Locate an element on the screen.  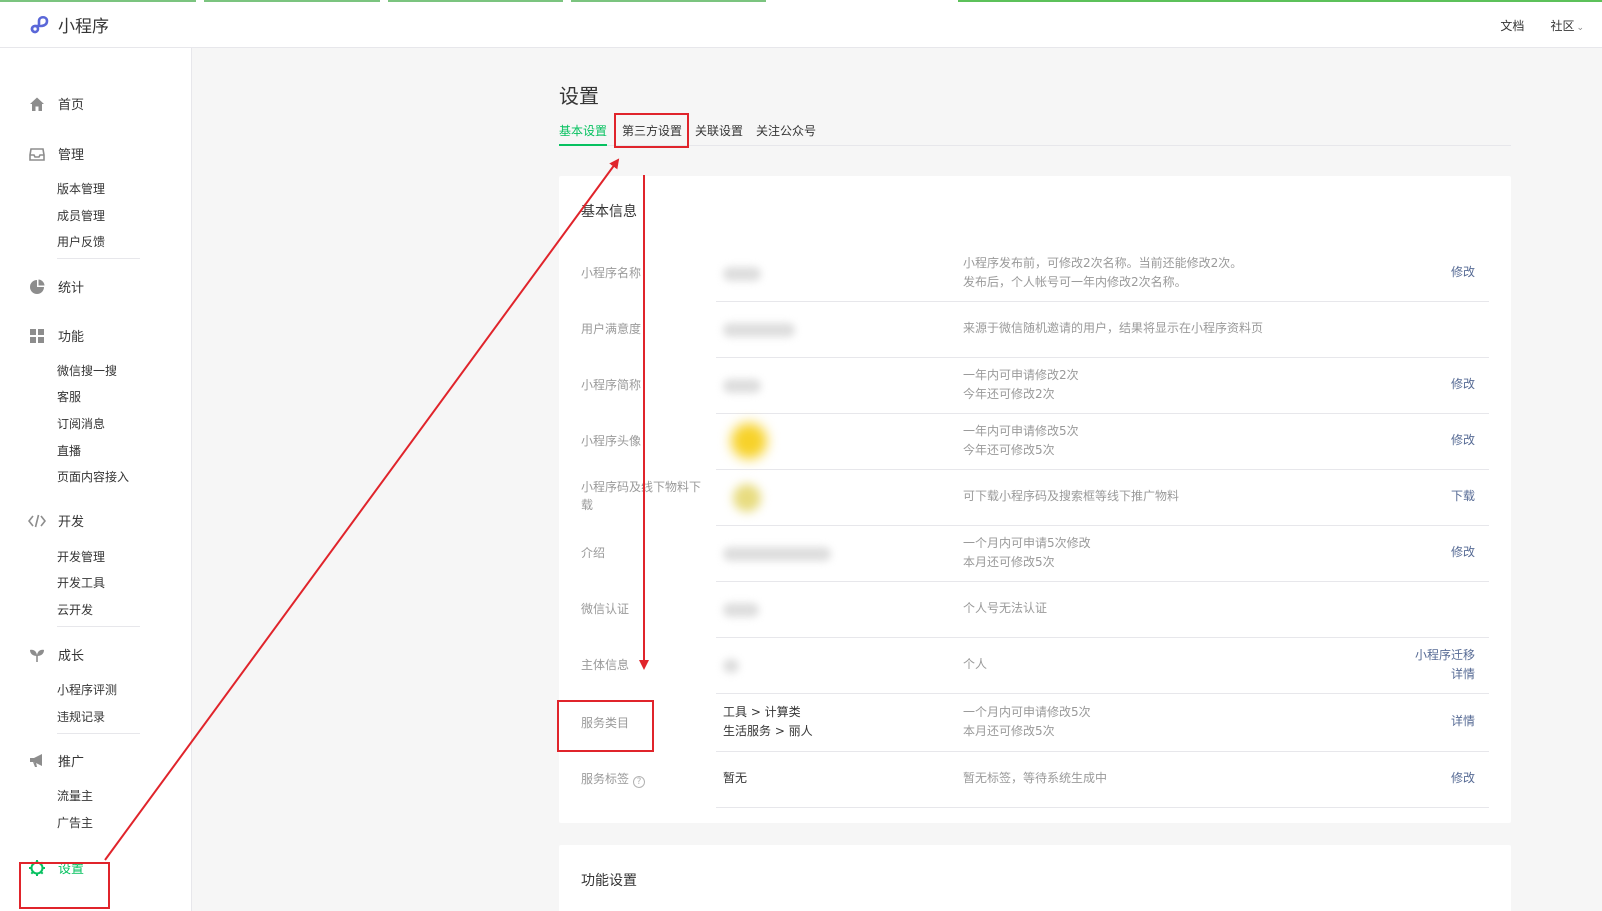
row-divider is located at coordinates (1102, 807).